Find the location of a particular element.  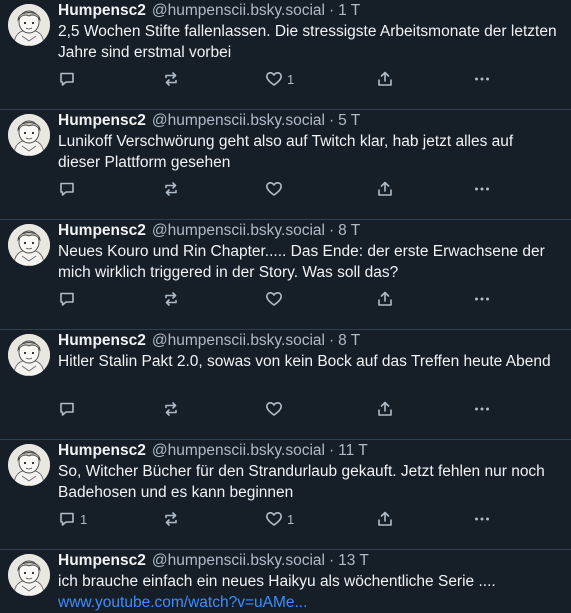

post-header: Humpensc2 @humpenscii.bsky.social · 5 T is located at coordinates (209, 121).